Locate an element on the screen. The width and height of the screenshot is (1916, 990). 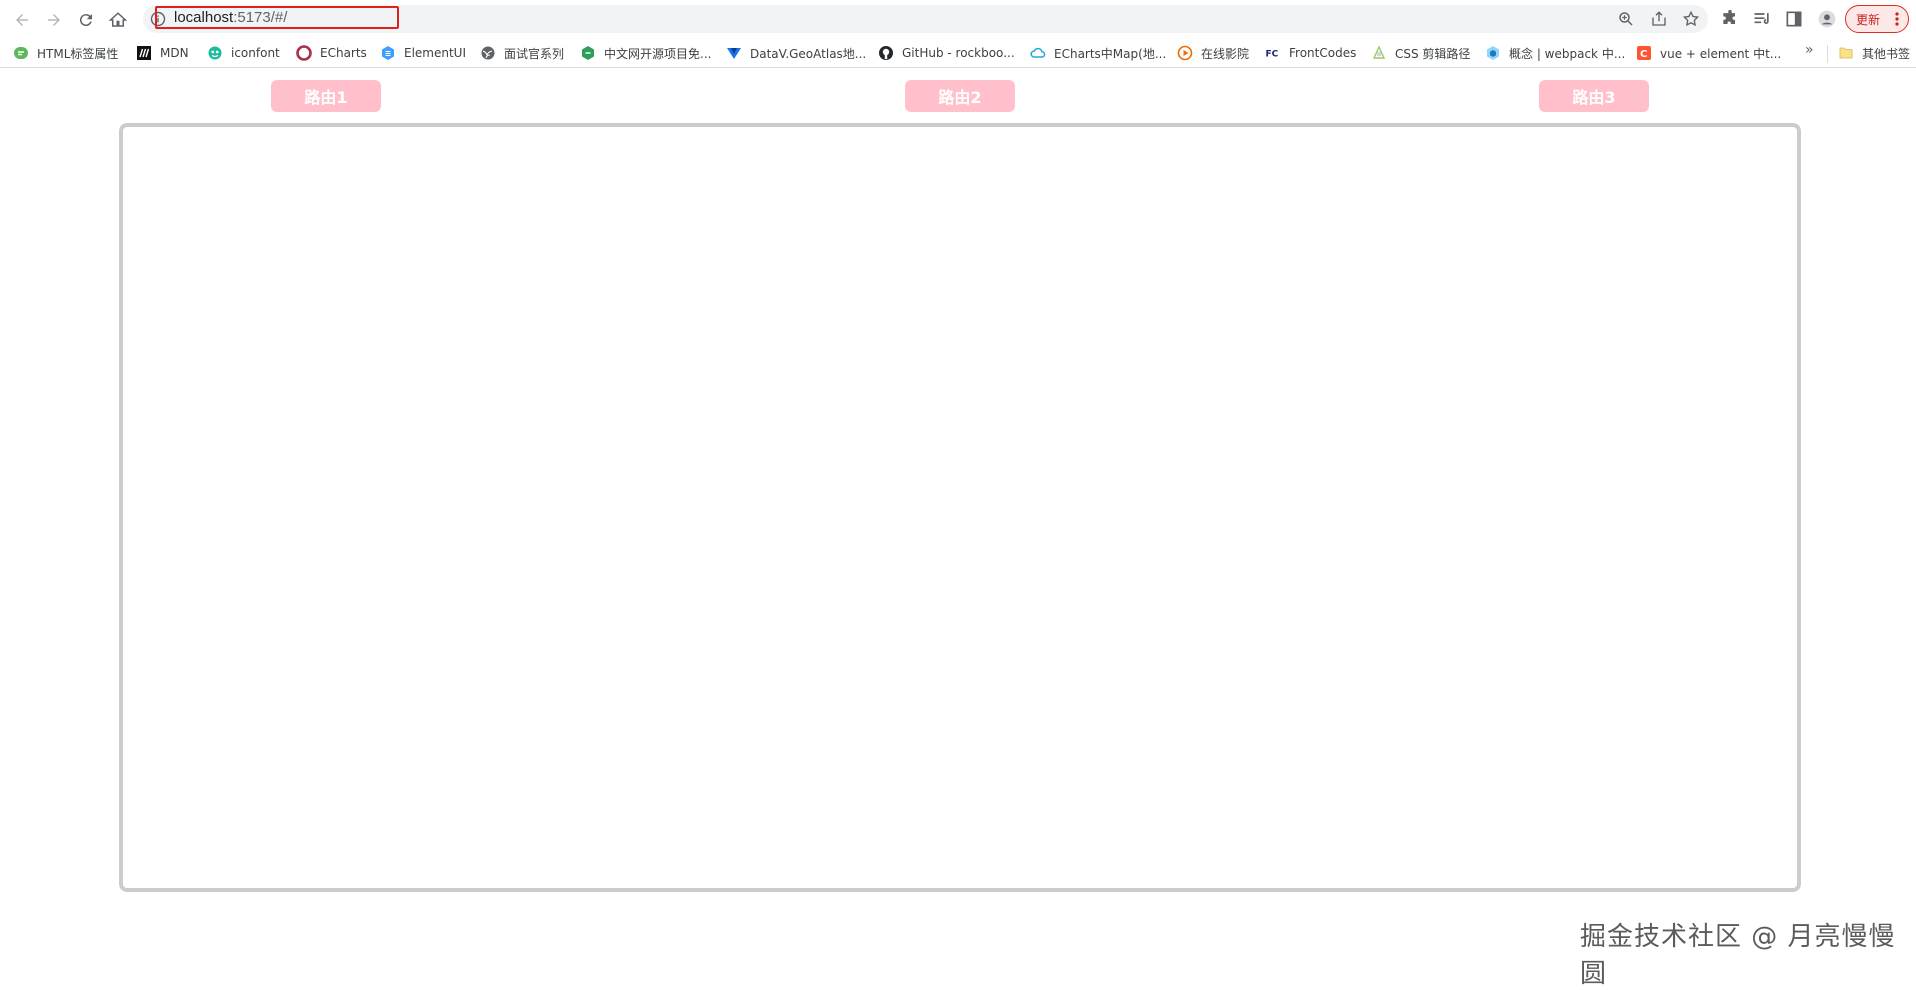
url-highlight-annotation is located at coordinates (277, 17).